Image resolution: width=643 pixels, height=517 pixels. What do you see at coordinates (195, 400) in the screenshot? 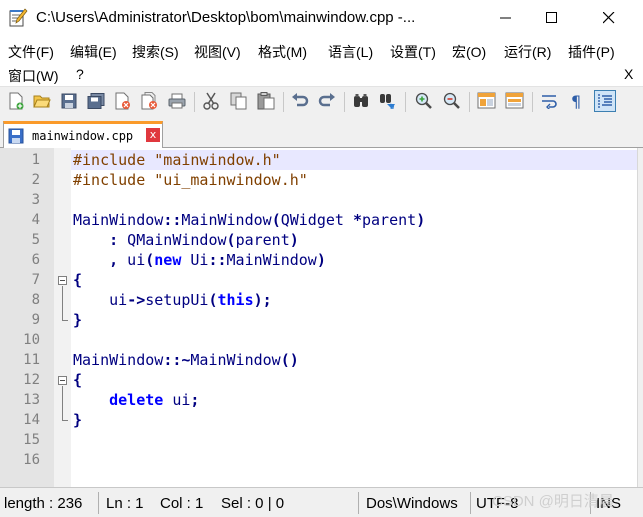
I see `code-token: ;` at bounding box center [195, 400].